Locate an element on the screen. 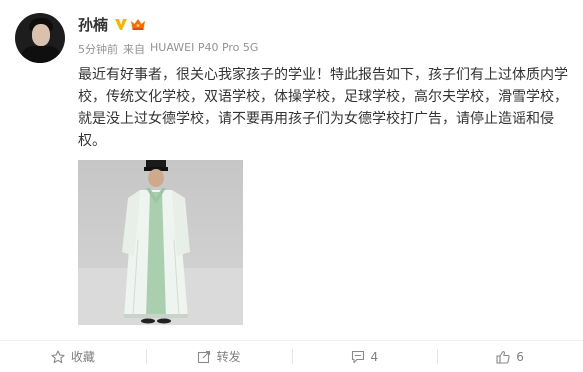  avatar is located at coordinates (40, 38).